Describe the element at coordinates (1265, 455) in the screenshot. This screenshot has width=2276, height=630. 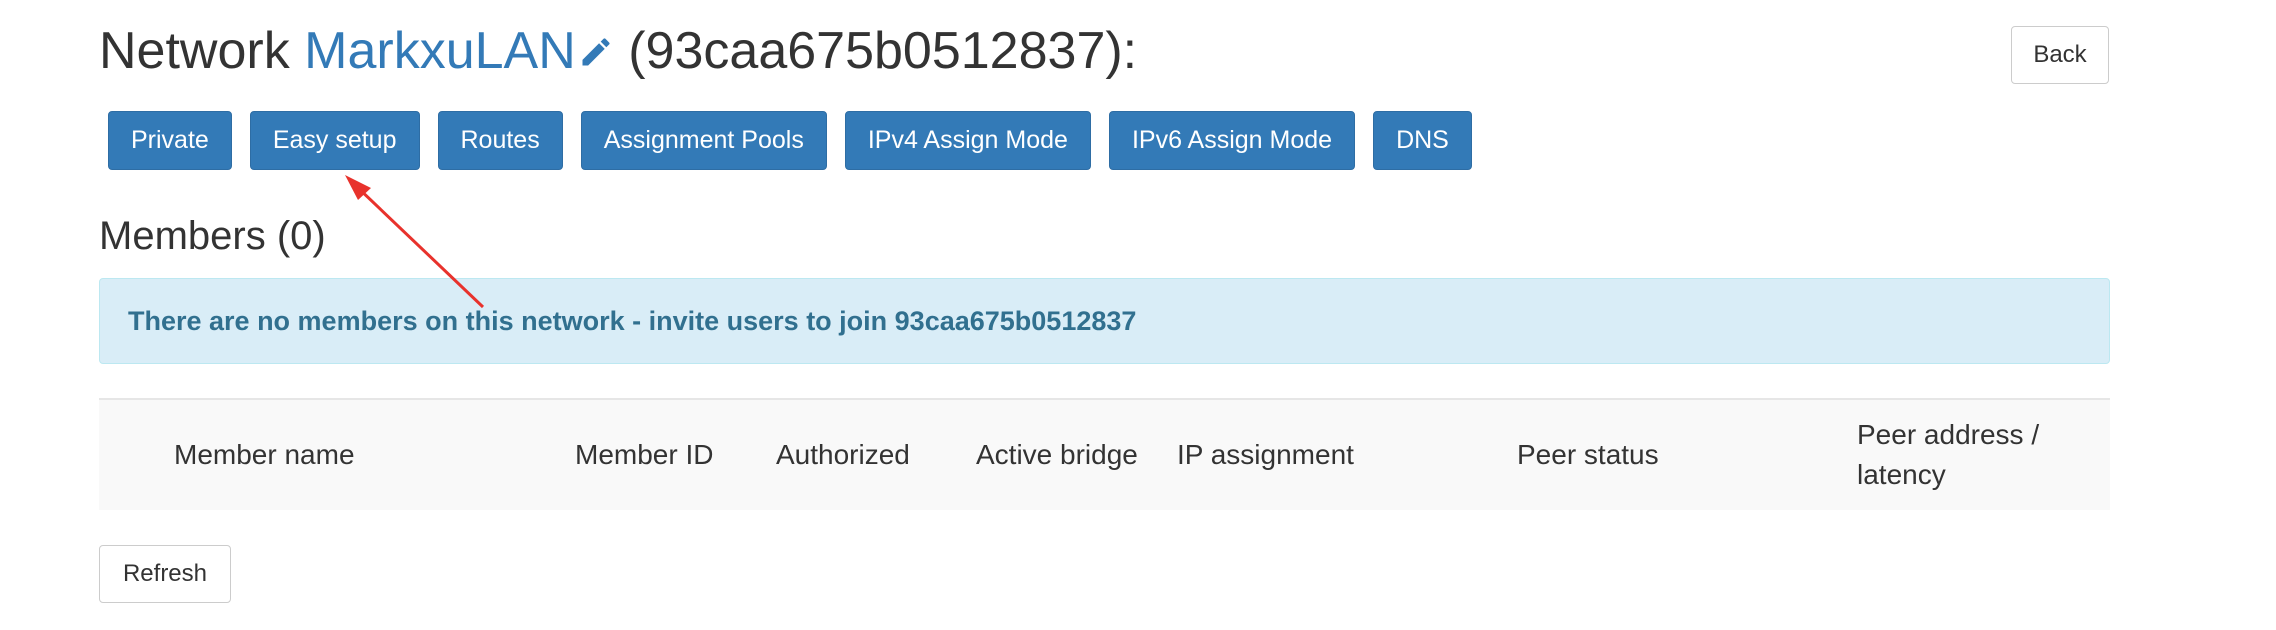
I see `column-ip-assignment: IP assignment` at that location.